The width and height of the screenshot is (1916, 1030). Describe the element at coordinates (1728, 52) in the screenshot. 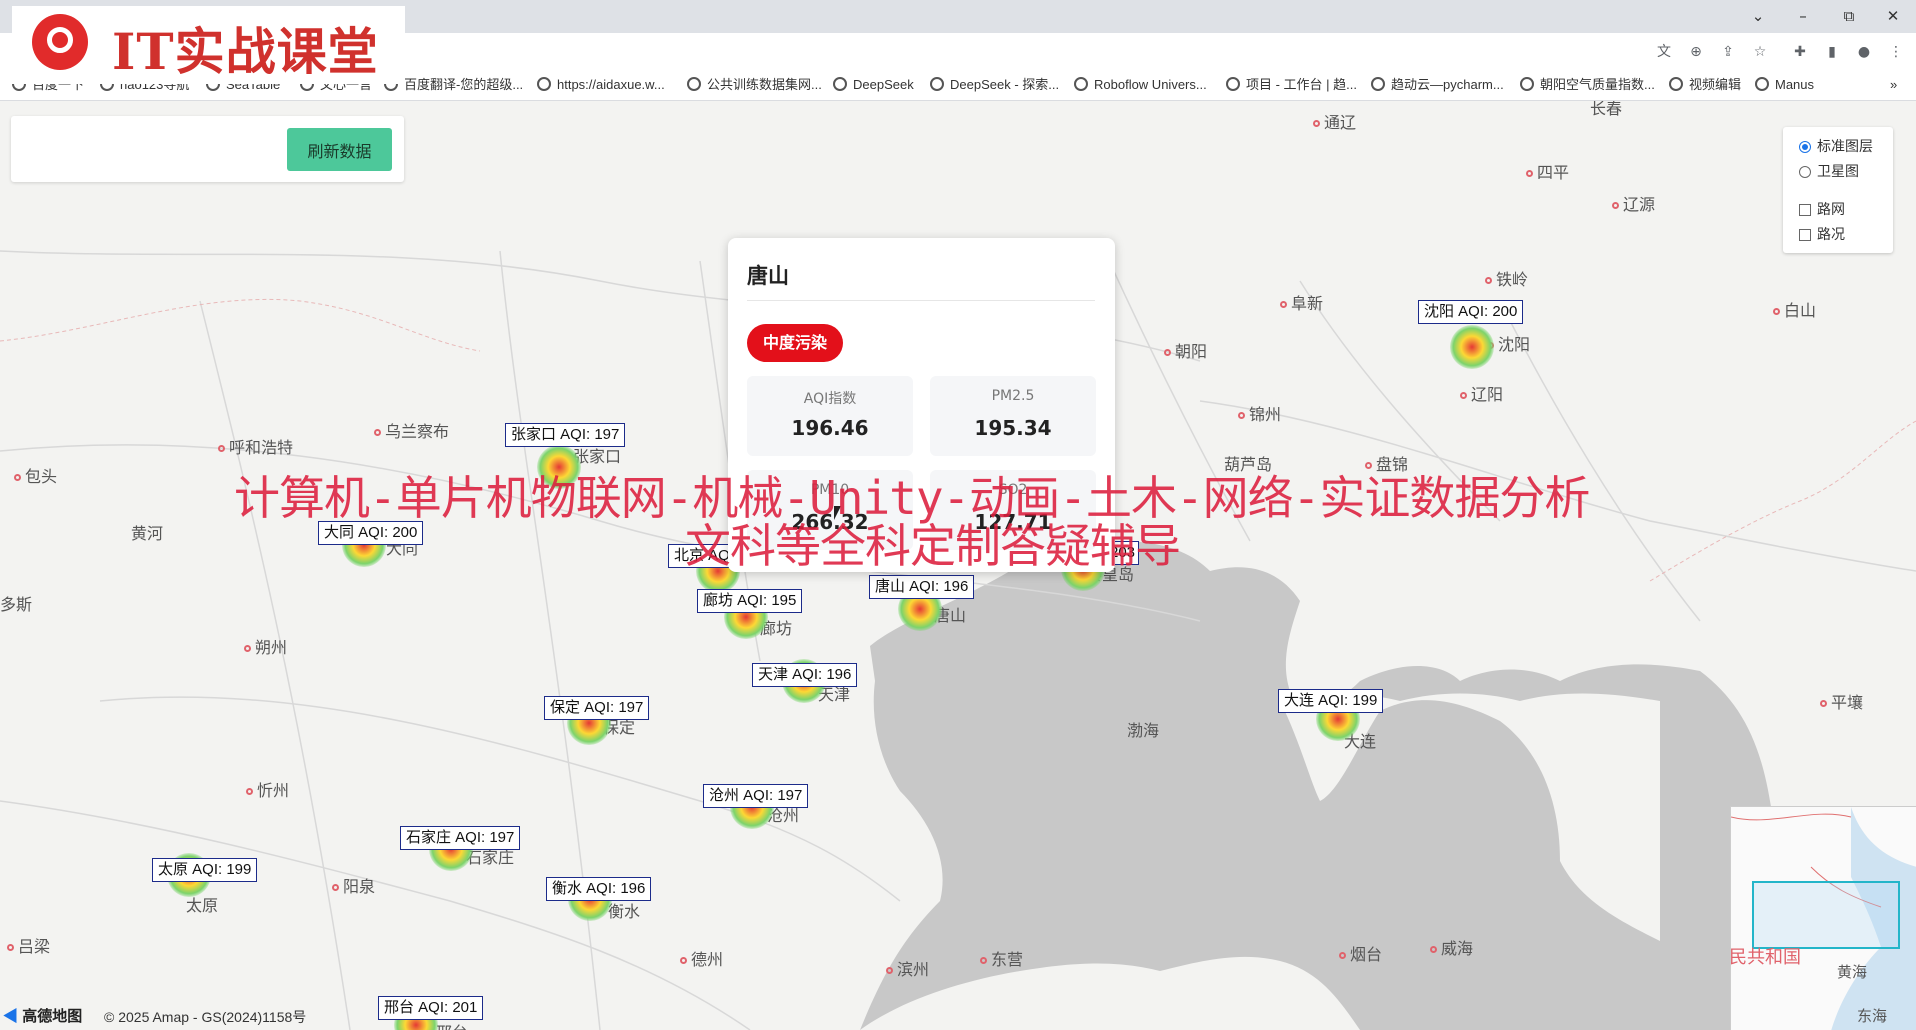

I see `share-icon: ⇪` at that location.